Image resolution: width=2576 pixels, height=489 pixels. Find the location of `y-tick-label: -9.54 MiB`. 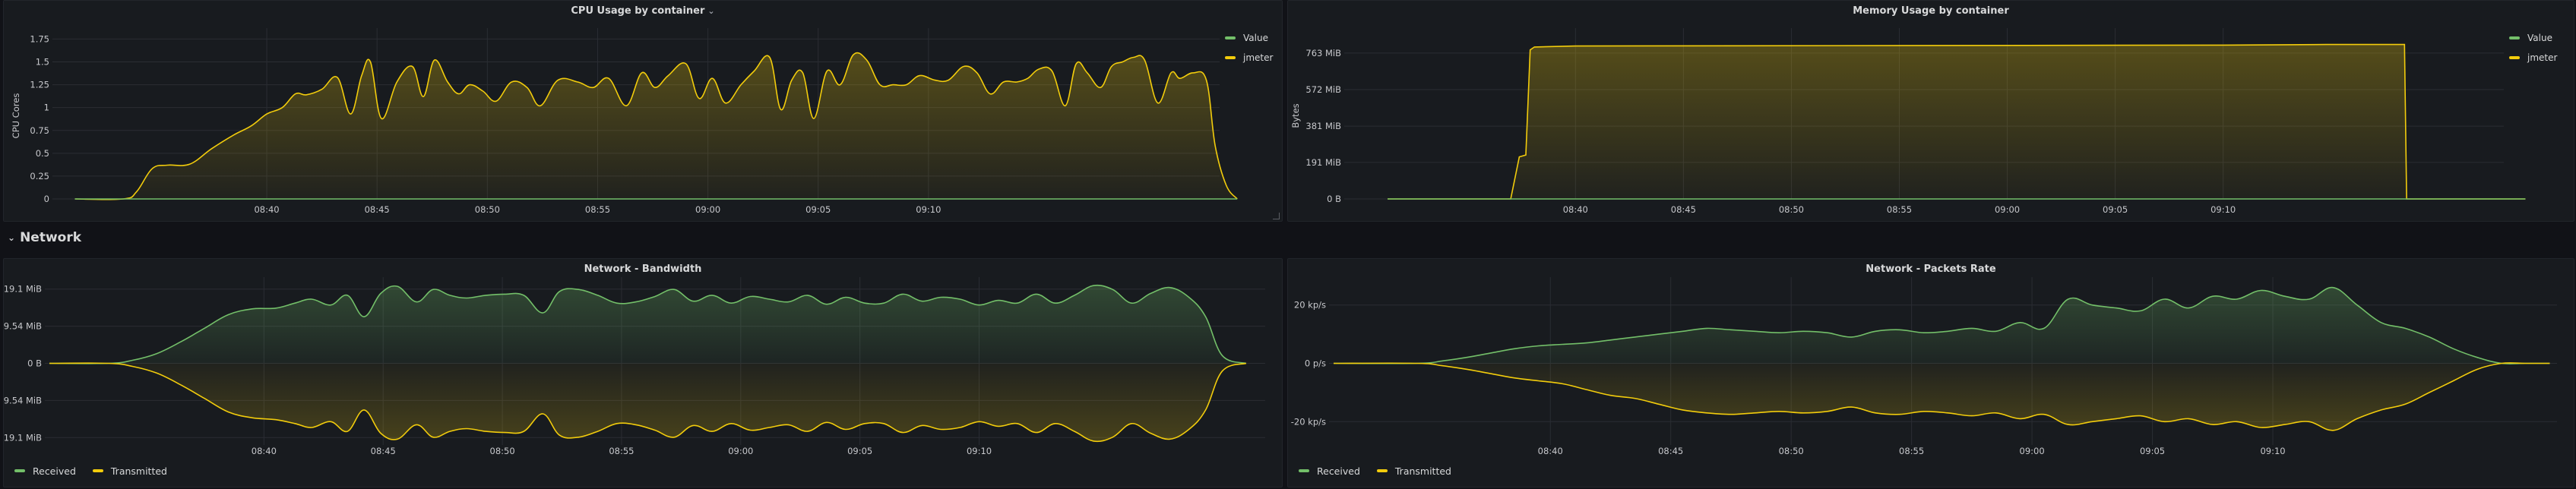

y-tick-label: -9.54 MiB is located at coordinates (23, 400).